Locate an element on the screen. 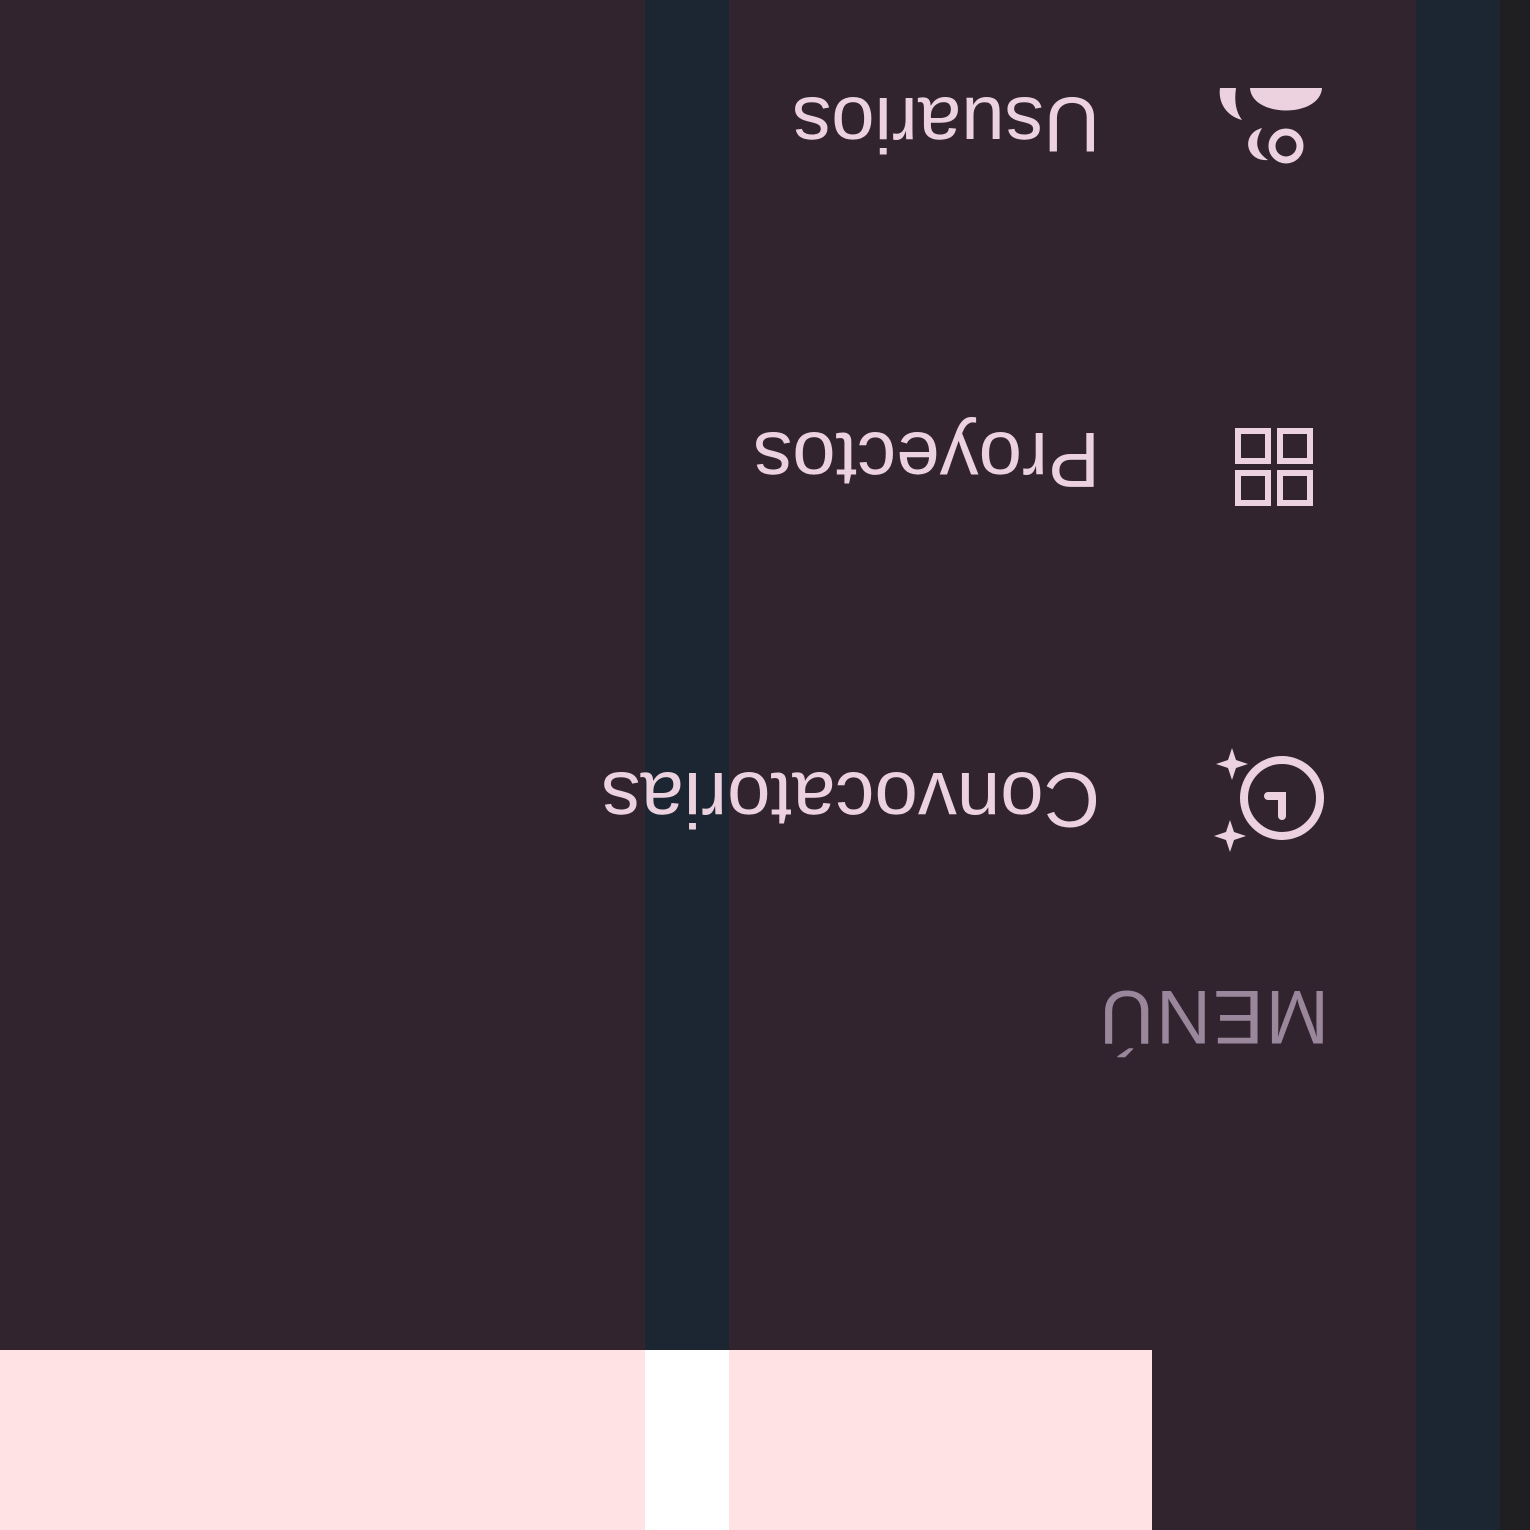  sidebar-item-usuarios: Usuarios is located at coordinates (1061, 125).